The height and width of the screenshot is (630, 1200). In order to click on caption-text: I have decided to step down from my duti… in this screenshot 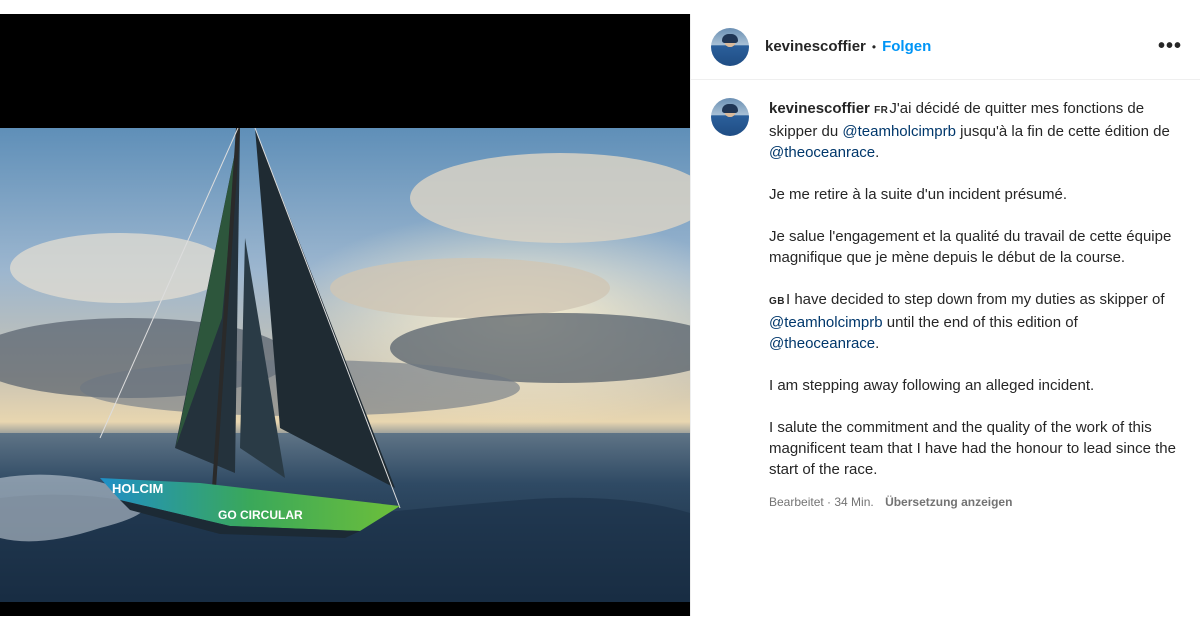, I will do `click(975, 299)`.